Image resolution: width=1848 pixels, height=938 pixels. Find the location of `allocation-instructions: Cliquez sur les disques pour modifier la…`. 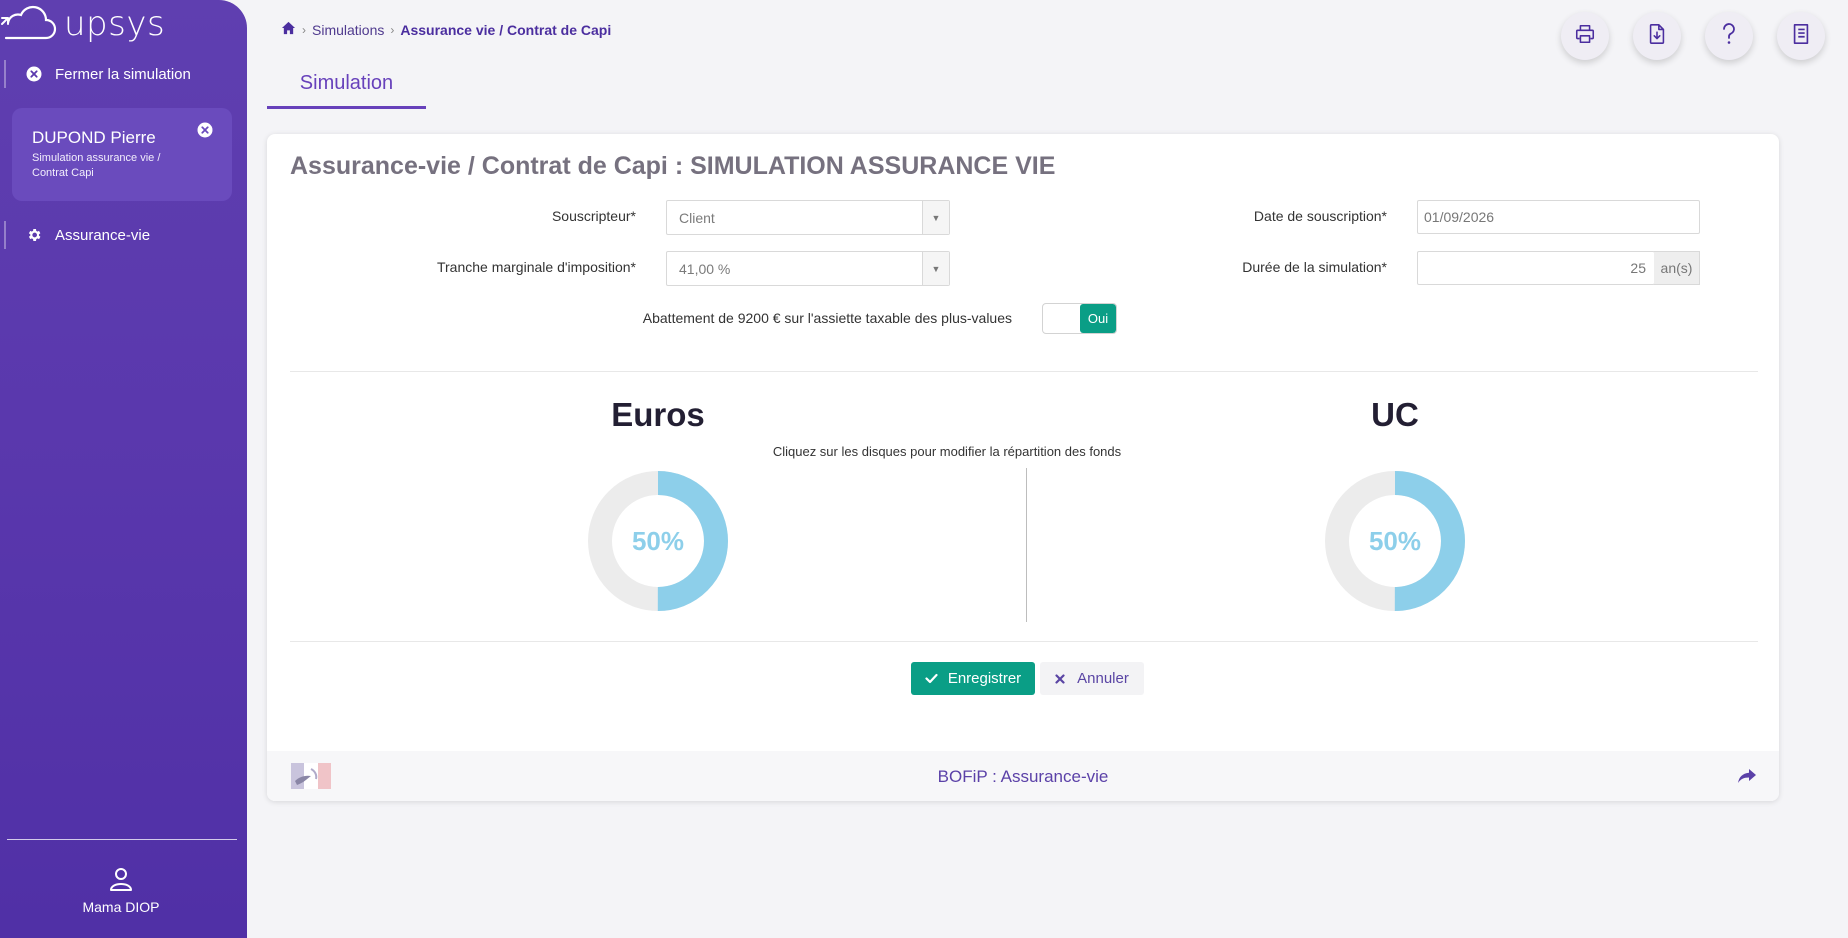

allocation-instructions: Cliquez sur les disques pour modifier la… is located at coordinates (947, 451).